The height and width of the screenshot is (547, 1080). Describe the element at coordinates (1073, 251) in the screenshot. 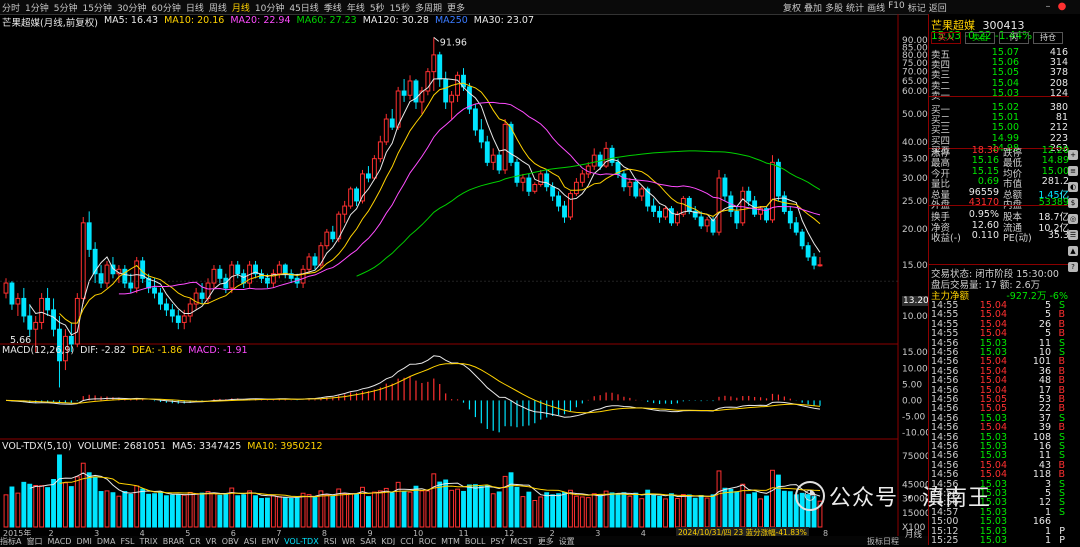

I see `tool-icon-7: ▲` at that location.